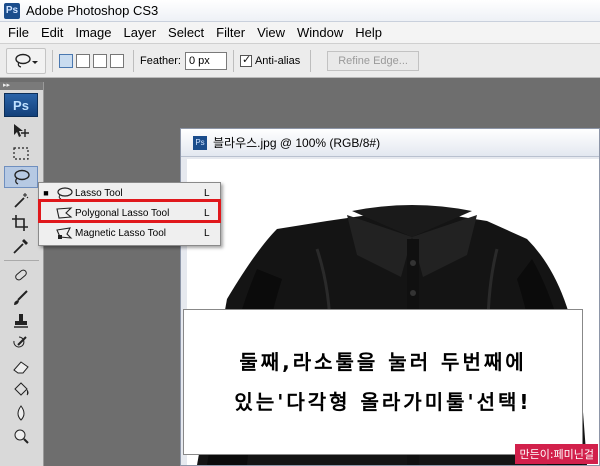  What do you see at coordinates (64, 233) in the screenshot?
I see `magnetic-lasso-icon` at bounding box center [64, 233].